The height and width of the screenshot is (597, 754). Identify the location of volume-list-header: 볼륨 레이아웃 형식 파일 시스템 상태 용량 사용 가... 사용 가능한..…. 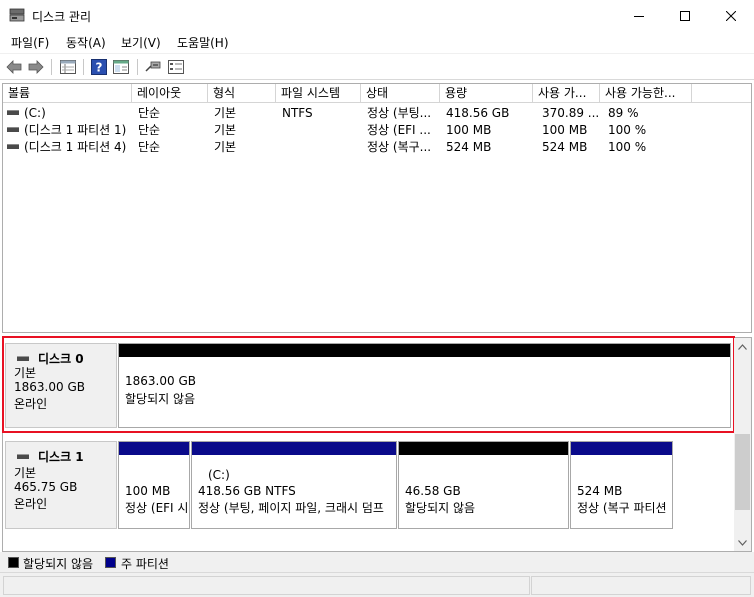
(377, 93).